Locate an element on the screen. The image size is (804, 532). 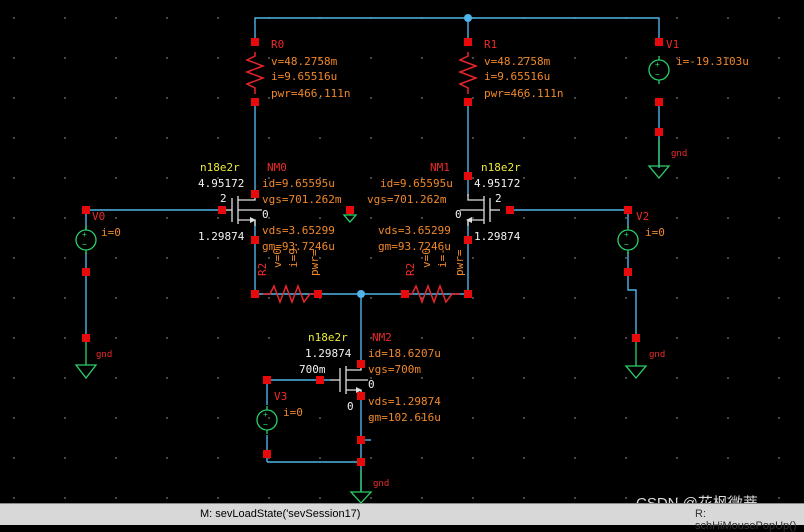
nm0-w: 4.95172 is located at coordinates (221, 183).